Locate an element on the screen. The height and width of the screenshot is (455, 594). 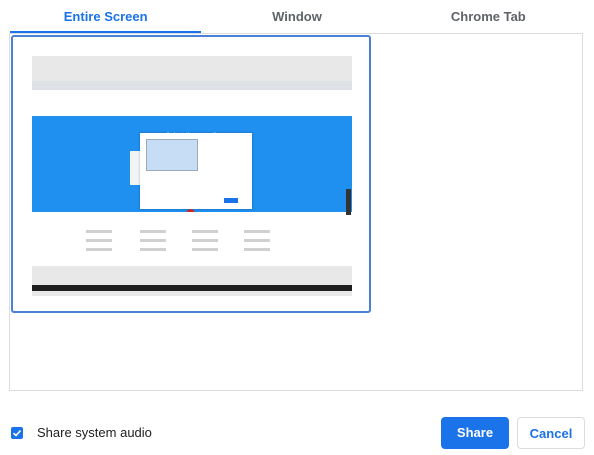
thumbnail-modal-button is located at coordinates (231, 200).